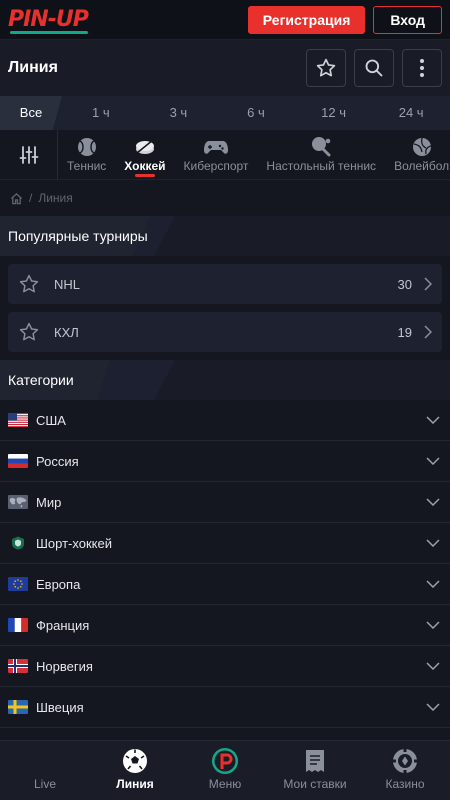 Image resolution: width=450 pixels, height=800 pixels. Describe the element at coordinates (145, 165) in the screenshot. I see `sport-label: Хоккей` at that location.